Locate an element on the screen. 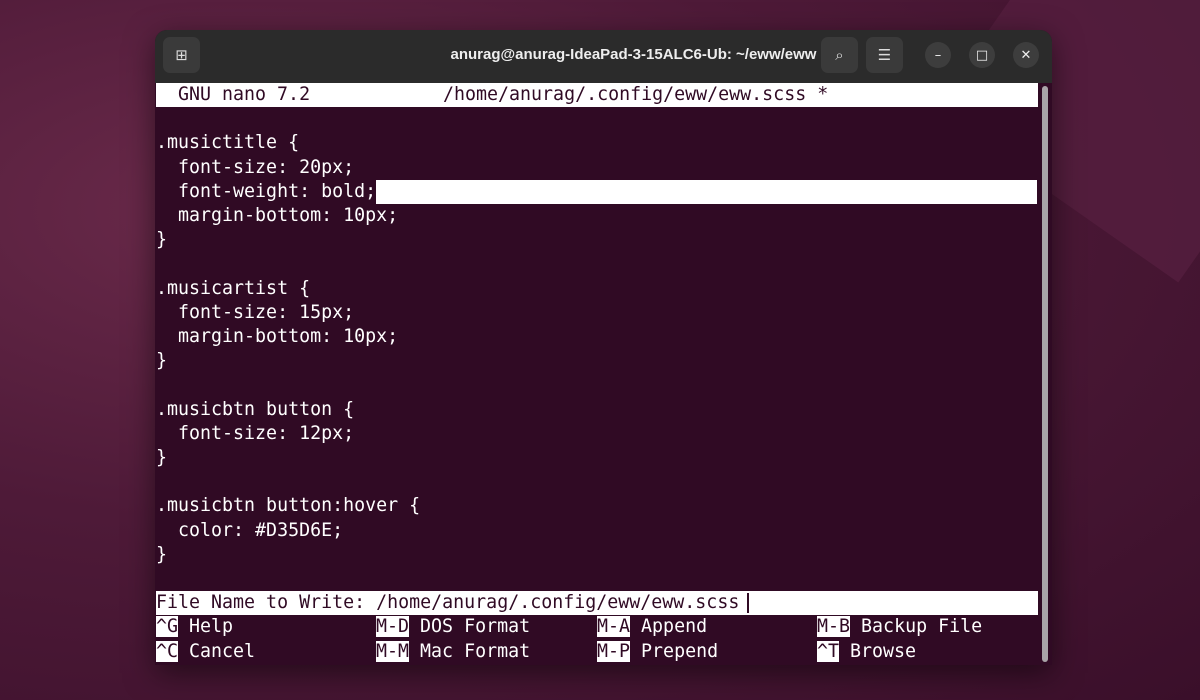 Image resolution: width=1200 pixels, height=700 pixels. shortcut-label: Cancel is located at coordinates (222, 651).